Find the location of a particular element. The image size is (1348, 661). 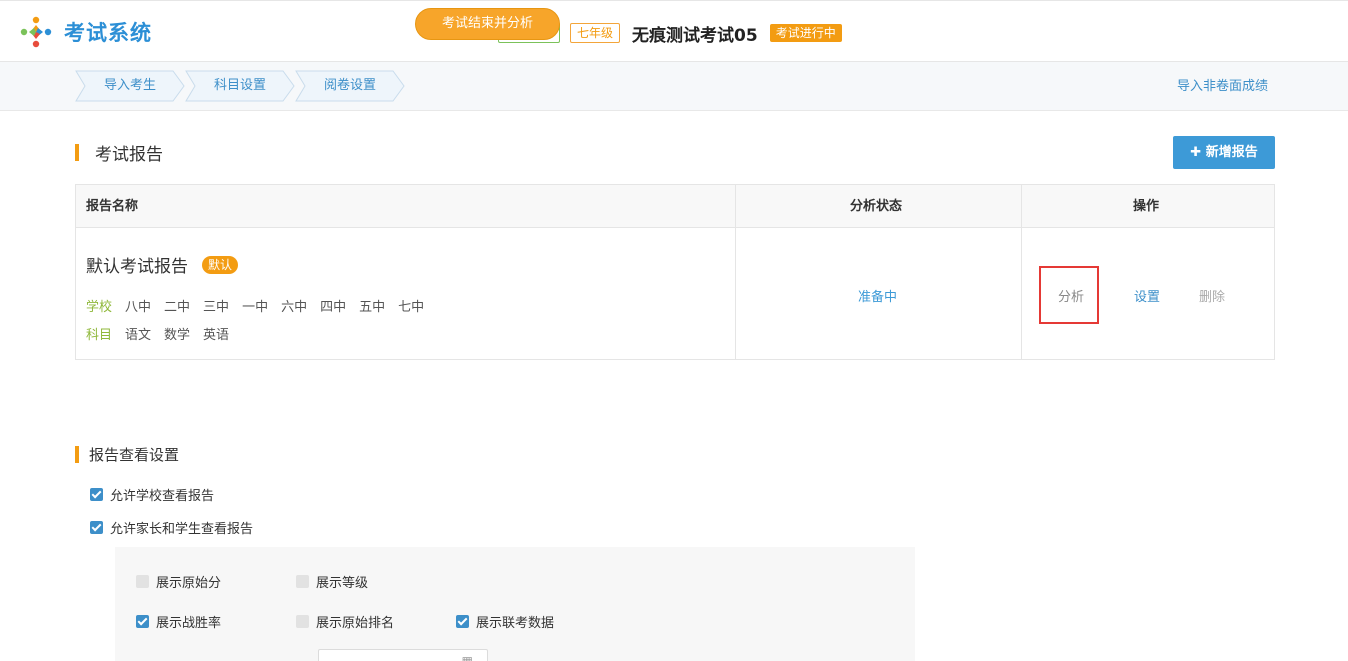

show-raw-rank-checkbox: 展示原始排名 is located at coordinates (345, 621).